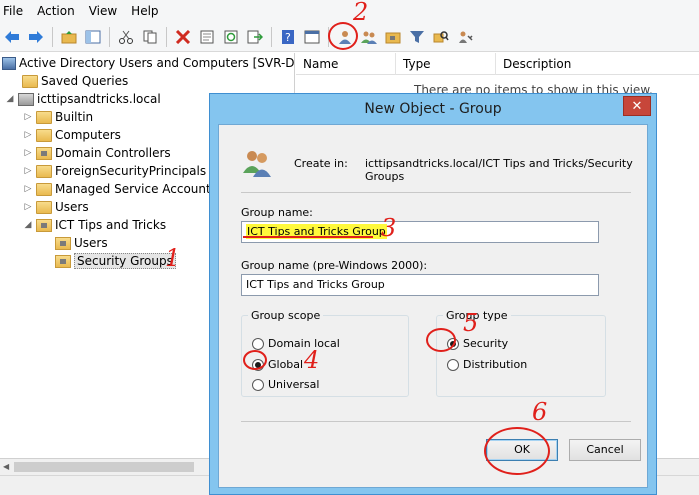 Image resolution: width=699 pixels, height=495 pixels. I want to click on close-icon: ✕, so click(637, 106).